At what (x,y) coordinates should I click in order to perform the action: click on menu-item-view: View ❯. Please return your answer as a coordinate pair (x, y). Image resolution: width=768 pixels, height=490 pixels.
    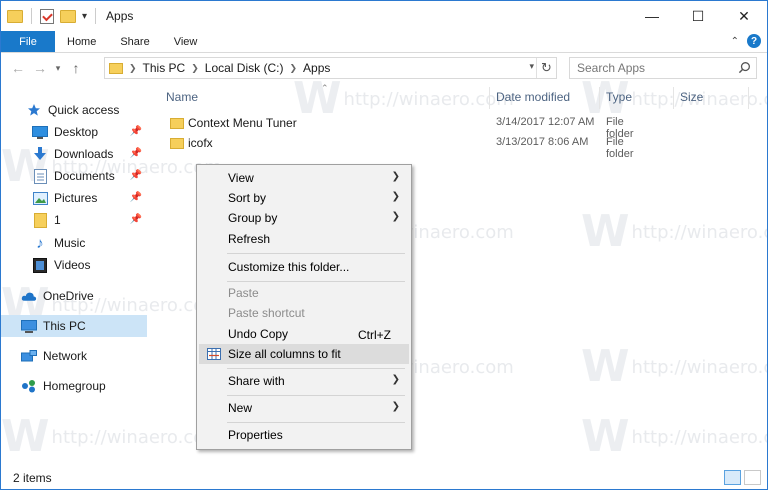
    Looking at the image, I should click on (304, 178).